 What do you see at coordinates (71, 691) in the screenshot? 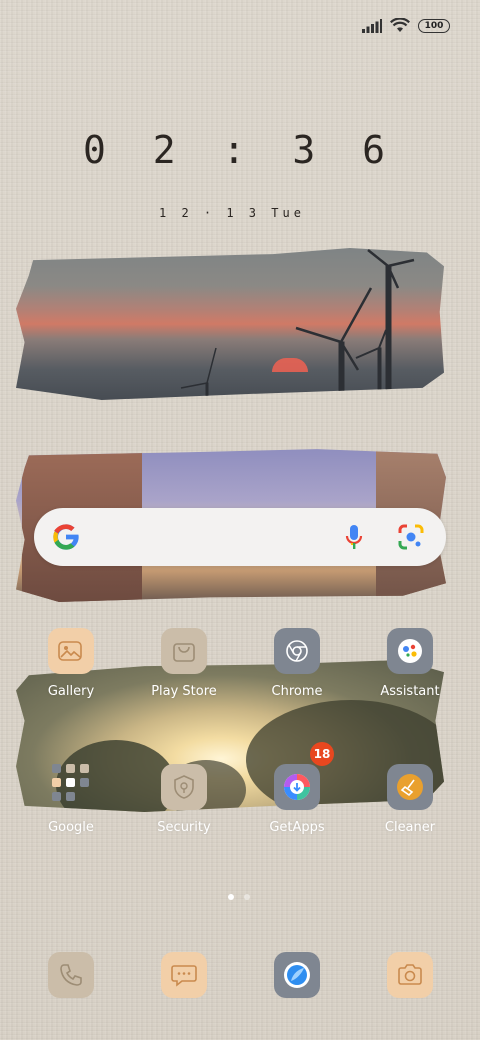
I see `app-label: Gallery` at bounding box center [71, 691].